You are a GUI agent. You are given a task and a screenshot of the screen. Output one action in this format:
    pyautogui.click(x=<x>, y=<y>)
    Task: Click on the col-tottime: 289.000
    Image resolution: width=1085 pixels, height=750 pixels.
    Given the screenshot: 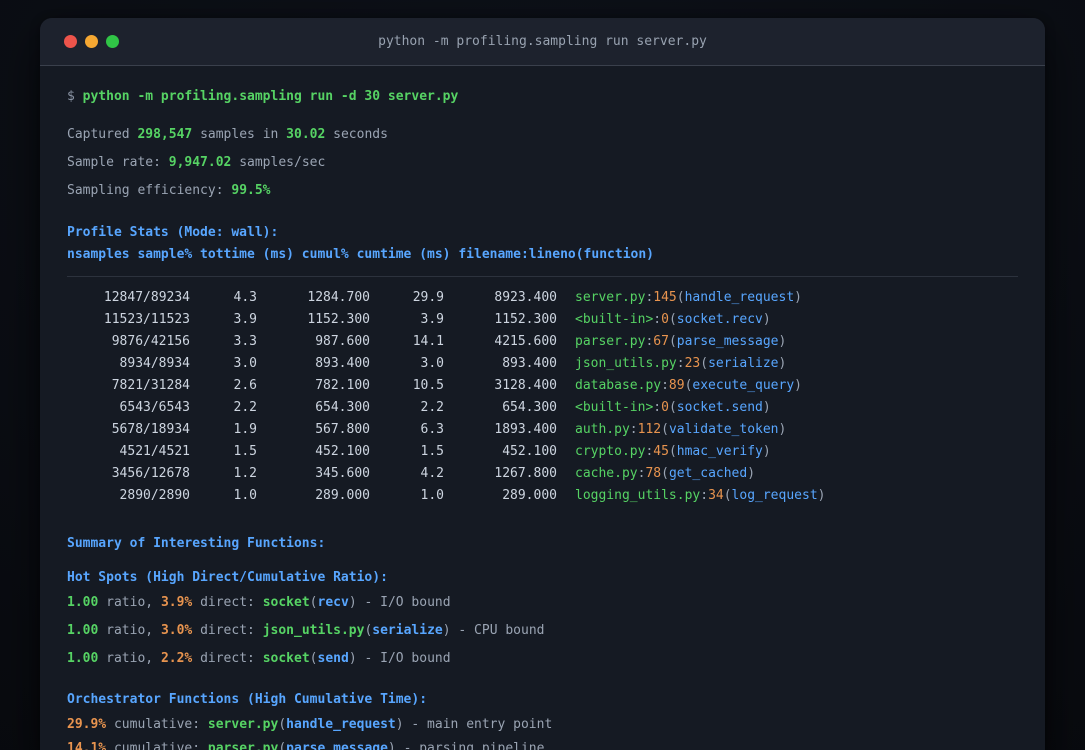 What is the action you would take?
    pyautogui.click(x=342, y=495)
    